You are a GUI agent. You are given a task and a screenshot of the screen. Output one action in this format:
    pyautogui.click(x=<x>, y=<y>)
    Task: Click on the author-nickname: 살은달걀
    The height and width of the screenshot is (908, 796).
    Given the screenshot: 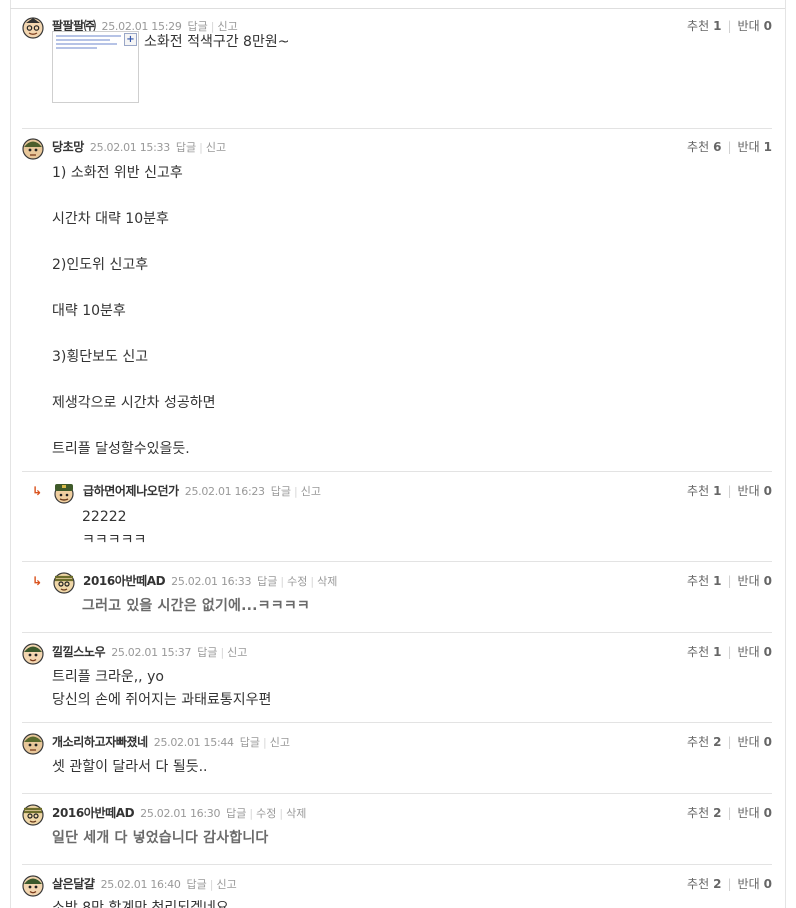 What is the action you would take?
    pyautogui.click(x=73, y=884)
    